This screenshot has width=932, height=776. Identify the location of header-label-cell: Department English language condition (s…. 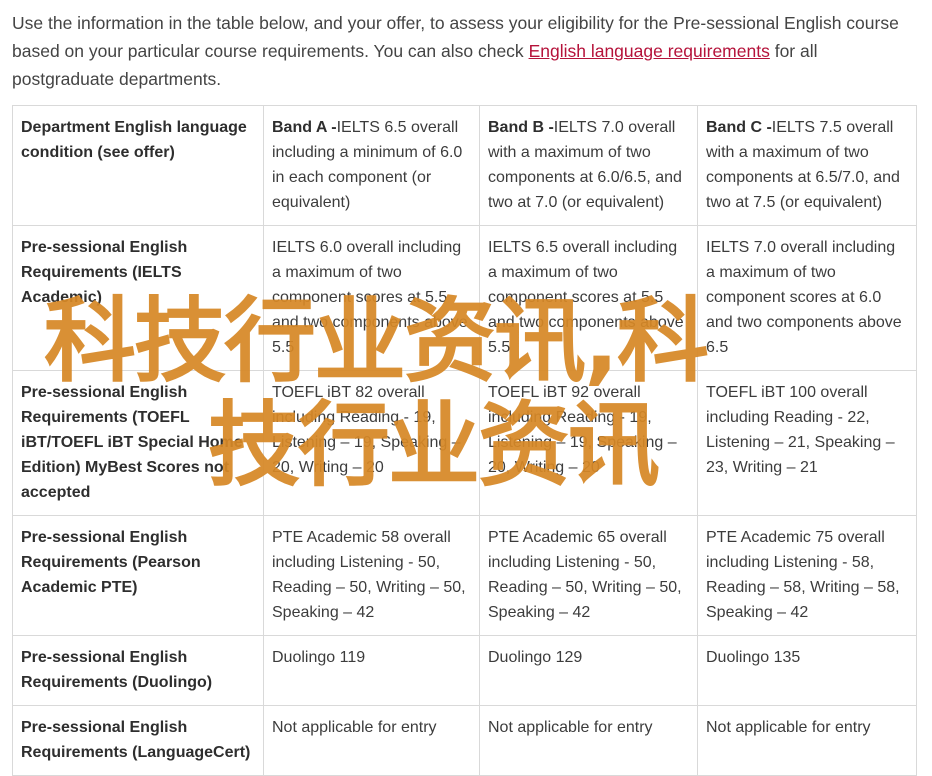
(138, 165).